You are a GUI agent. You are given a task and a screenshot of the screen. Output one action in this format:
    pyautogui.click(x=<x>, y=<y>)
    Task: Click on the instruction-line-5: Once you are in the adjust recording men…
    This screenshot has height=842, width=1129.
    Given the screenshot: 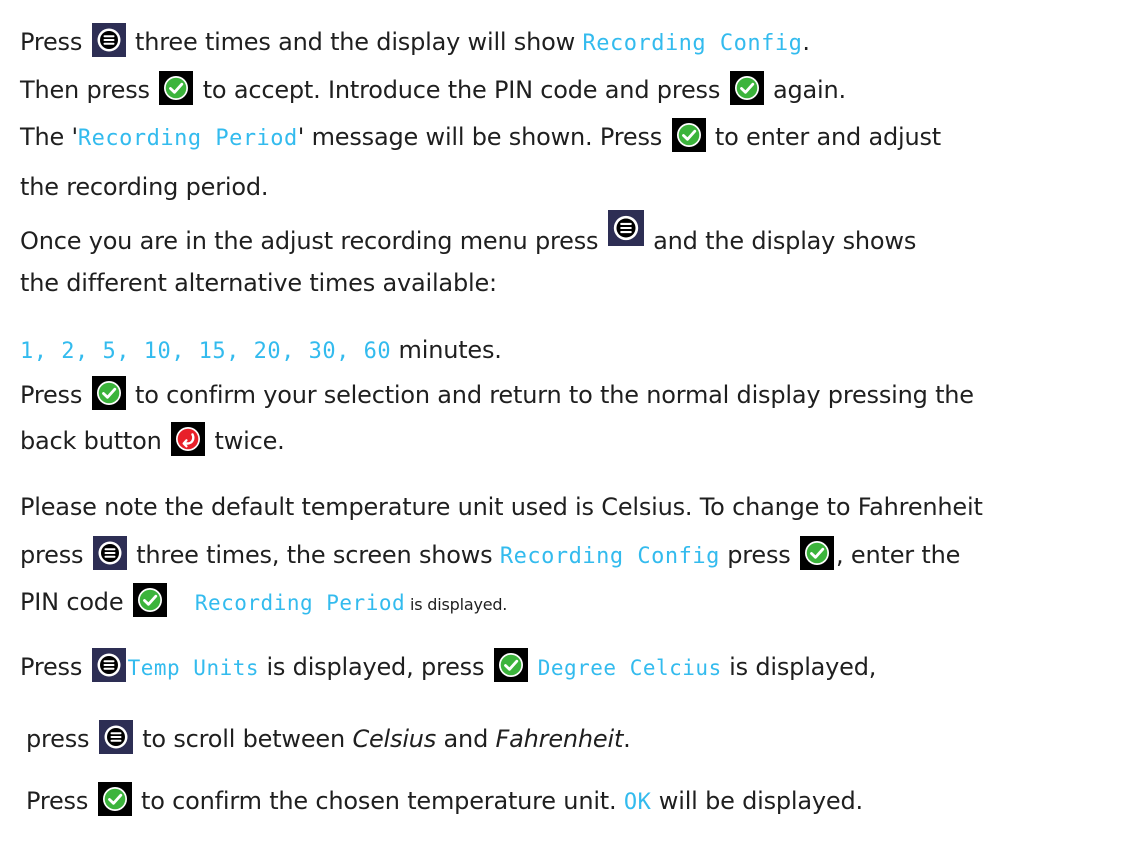 What is the action you would take?
    pyautogui.click(x=468, y=236)
    